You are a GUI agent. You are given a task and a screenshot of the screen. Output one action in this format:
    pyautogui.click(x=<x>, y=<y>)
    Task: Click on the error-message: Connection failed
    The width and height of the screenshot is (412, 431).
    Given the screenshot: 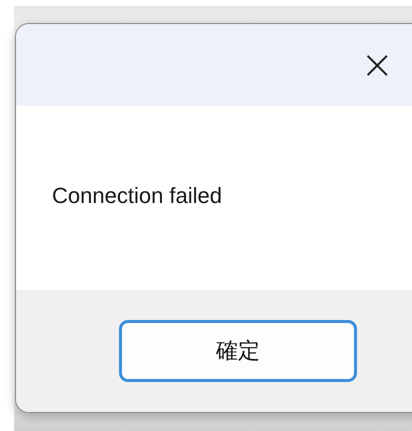 What is the action you would take?
    pyautogui.click(x=137, y=196)
    